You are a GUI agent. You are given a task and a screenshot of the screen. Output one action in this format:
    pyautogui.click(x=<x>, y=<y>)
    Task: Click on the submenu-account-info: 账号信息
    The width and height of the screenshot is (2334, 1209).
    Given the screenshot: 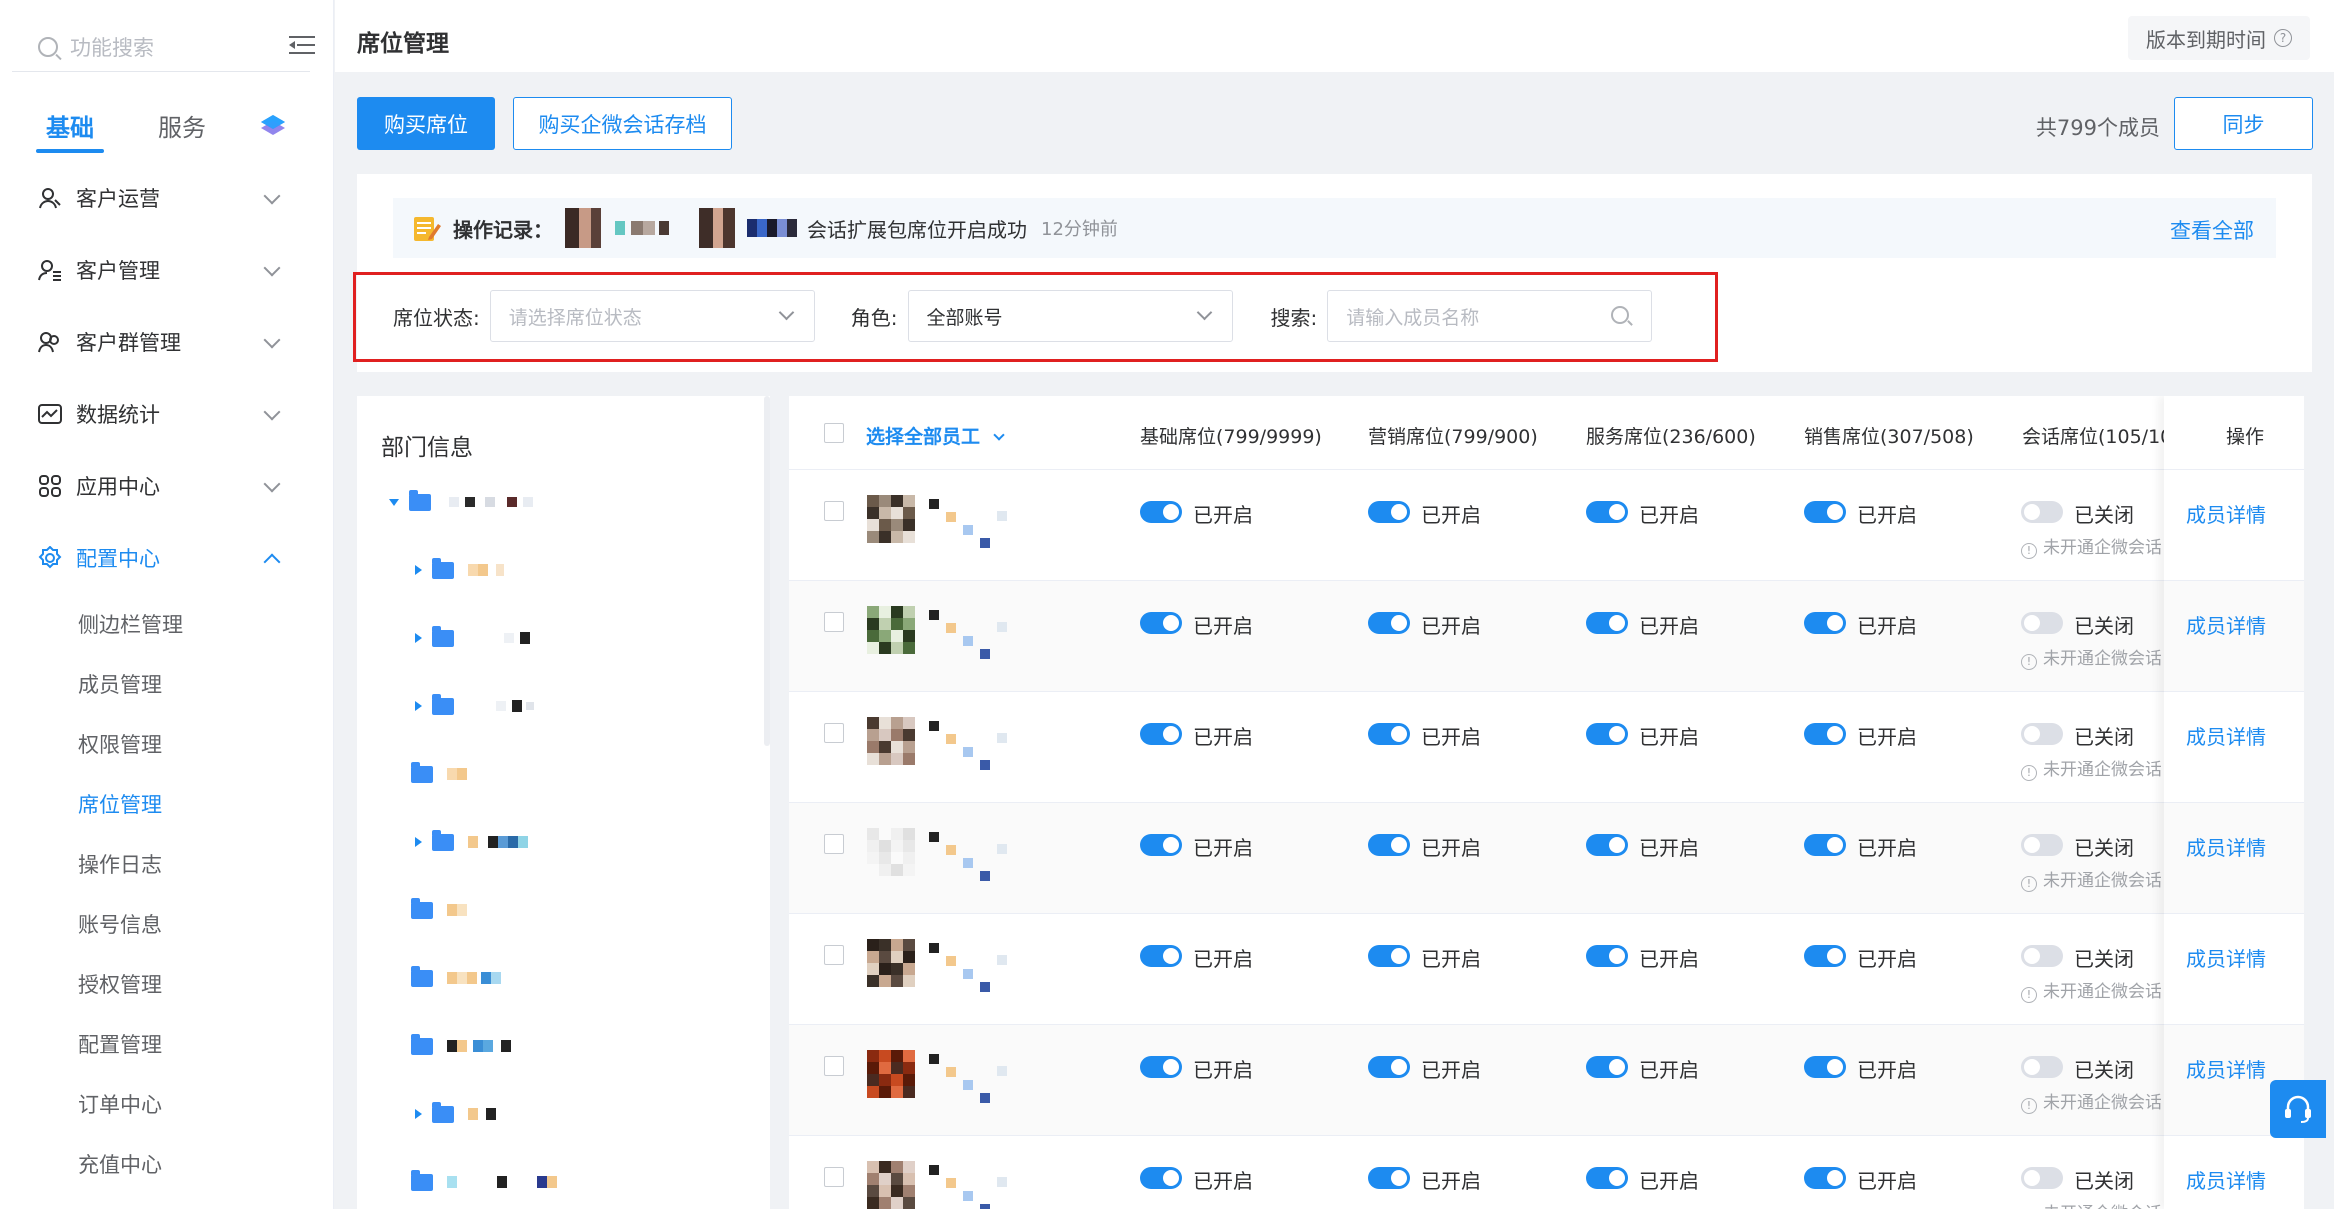 What is the action you would take?
    pyautogui.click(x=167, y=924)
    